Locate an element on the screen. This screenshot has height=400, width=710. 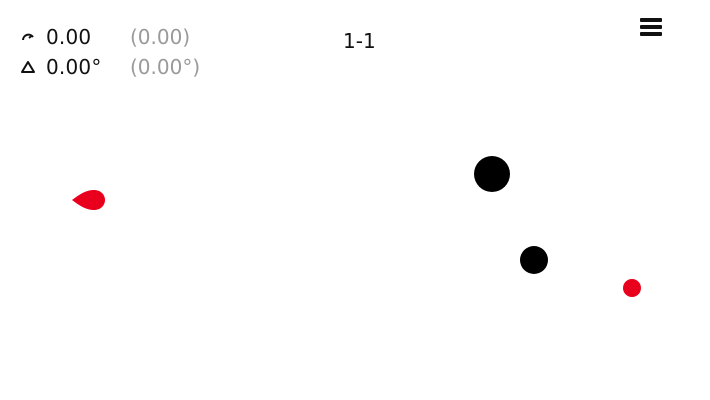
obstacle-small is located at coordinates (534, 260).